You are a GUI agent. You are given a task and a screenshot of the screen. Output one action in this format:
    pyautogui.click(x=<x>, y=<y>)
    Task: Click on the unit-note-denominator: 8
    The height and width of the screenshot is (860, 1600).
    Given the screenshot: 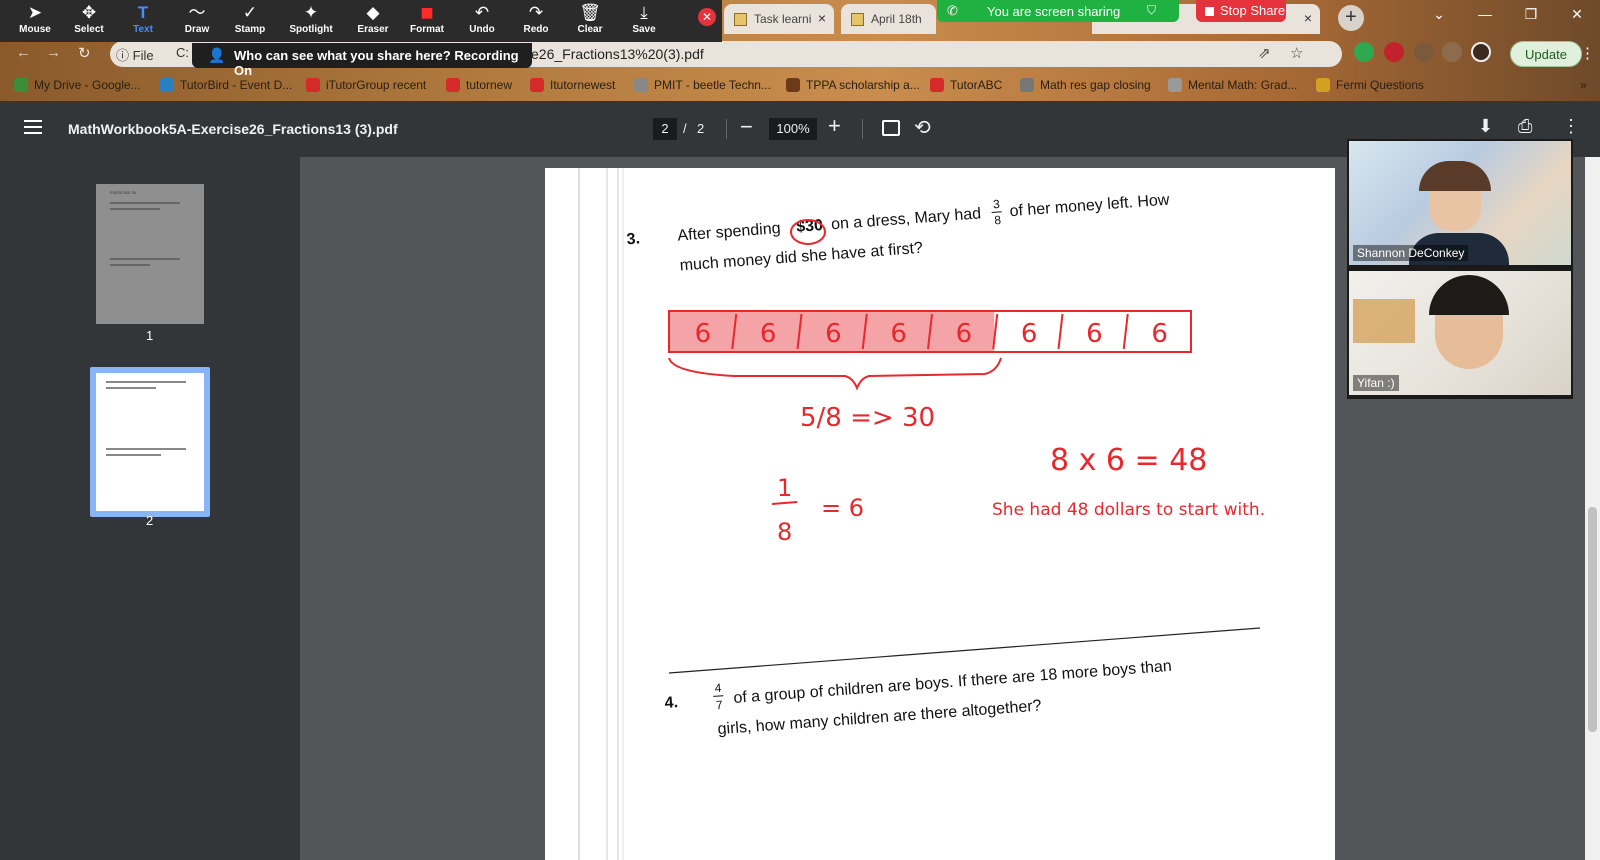 What is the action you would take?
    pyautogui.click(x=784, y=532)
    